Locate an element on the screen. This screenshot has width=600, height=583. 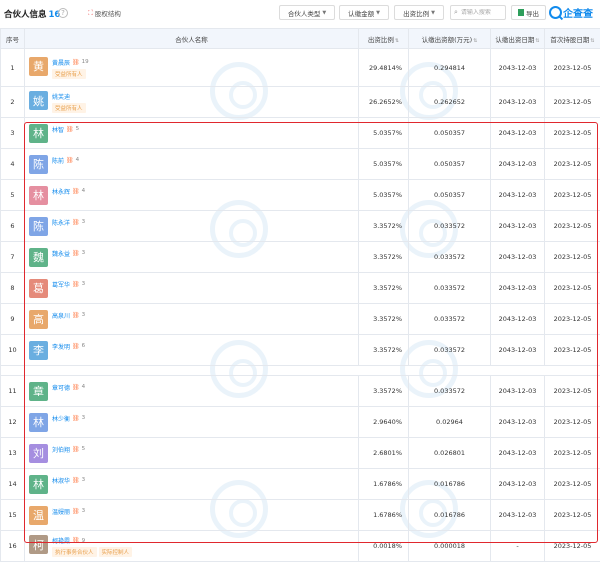
avatar: 温 is located at coordinates (38, 515).